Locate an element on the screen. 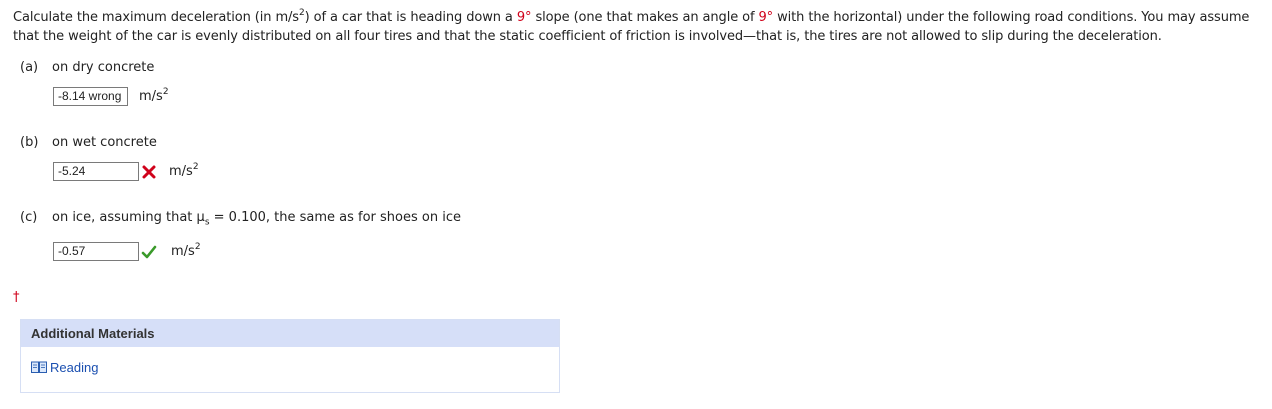 The height and width of the screenshot is (409, 1272). book-icon is located at coordinates (39, 367).